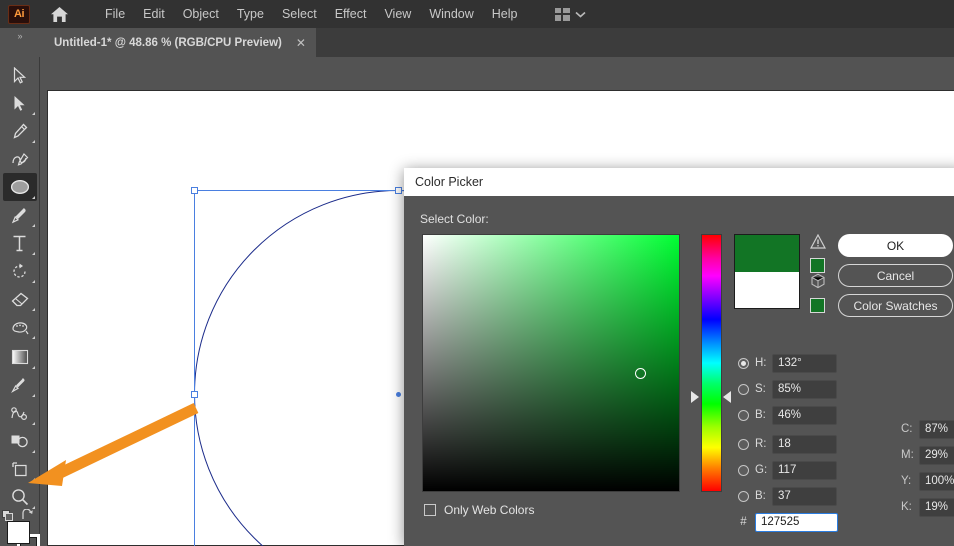  Describe the element at coordinates (20, 42) in the screenshot. I see `panel-expander-icon: »` at that location.